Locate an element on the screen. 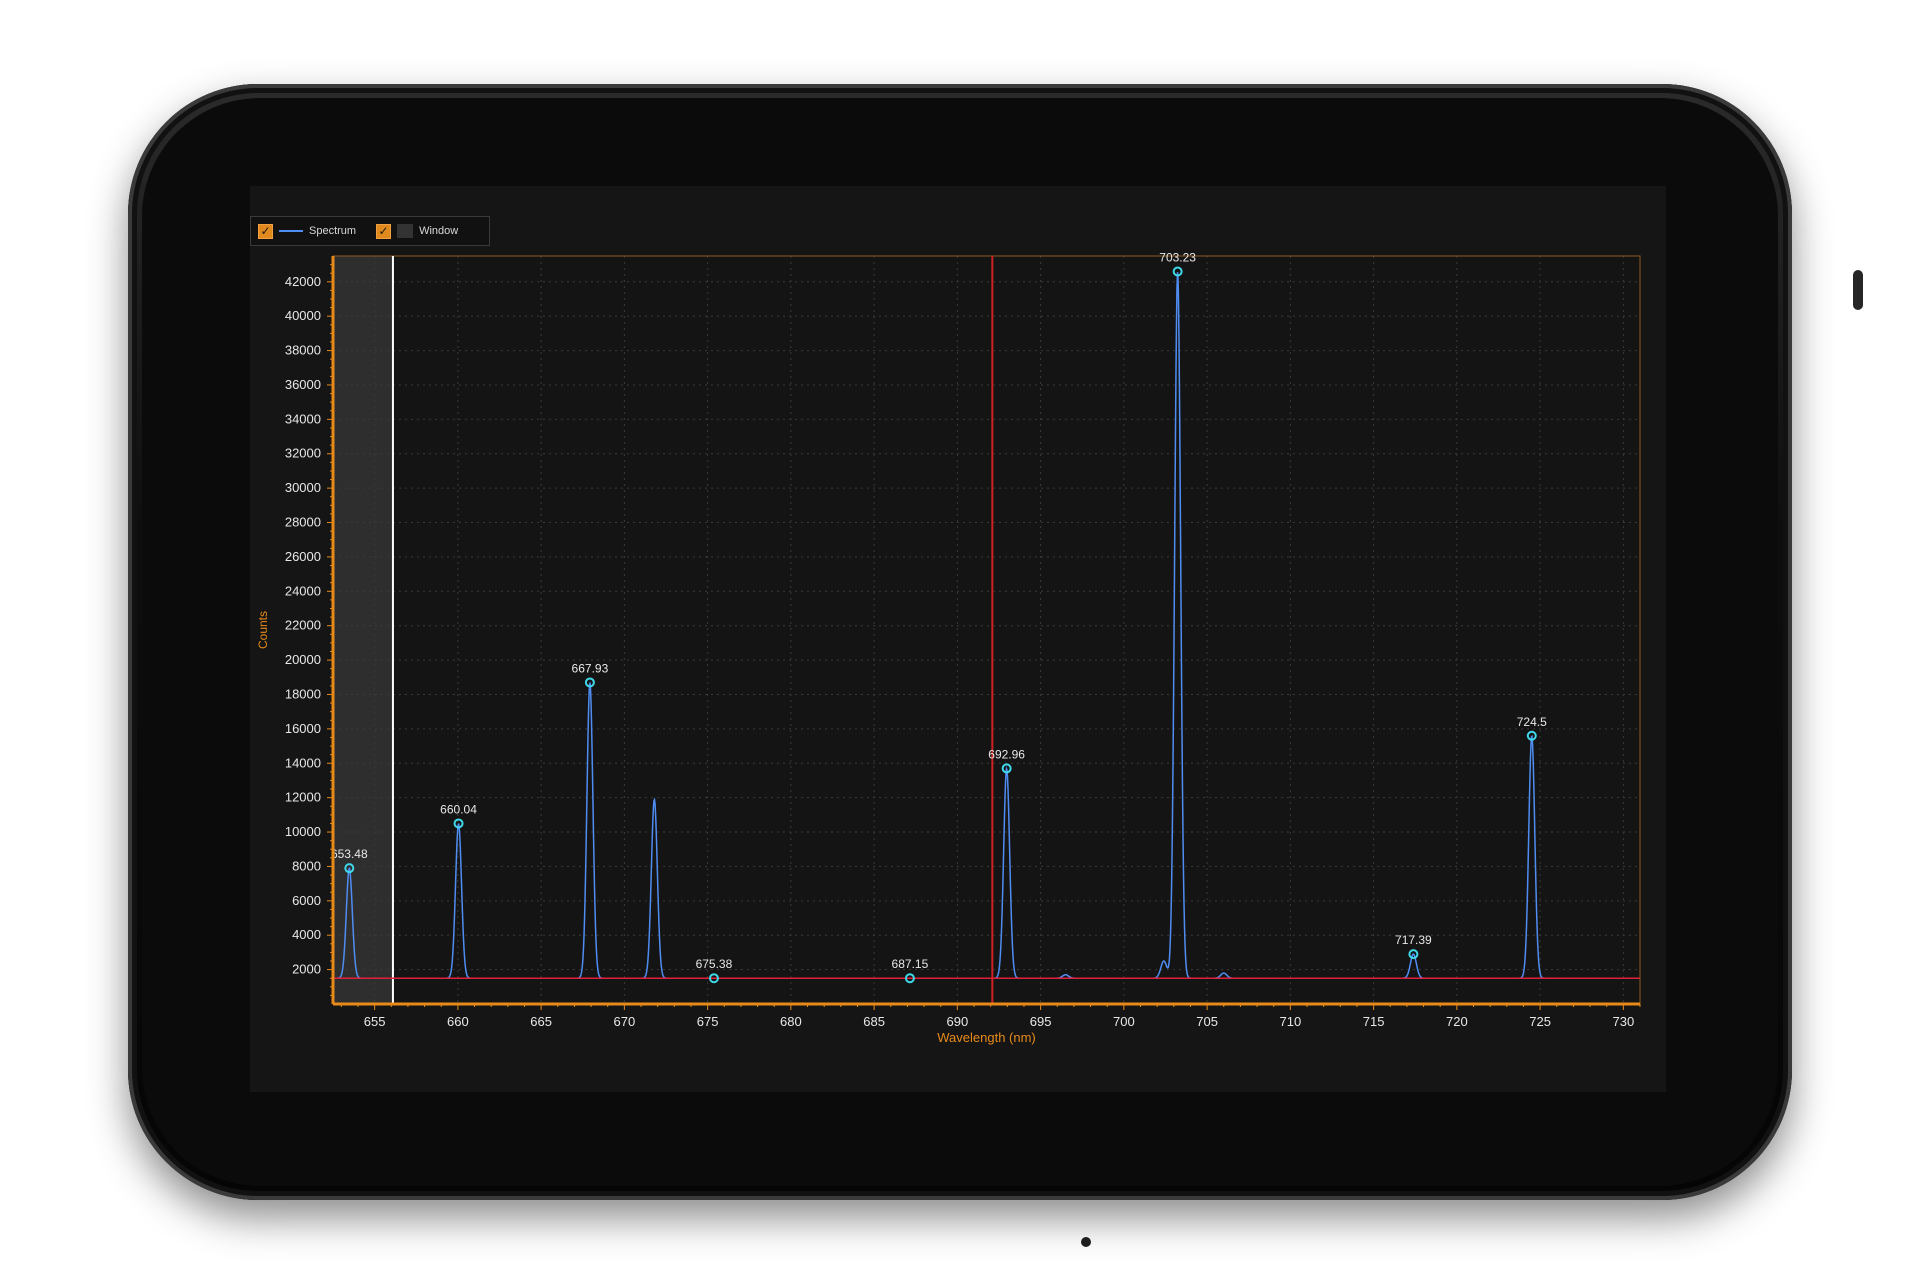  y-tick-label: 42000 is located at coordinates (303, 281).